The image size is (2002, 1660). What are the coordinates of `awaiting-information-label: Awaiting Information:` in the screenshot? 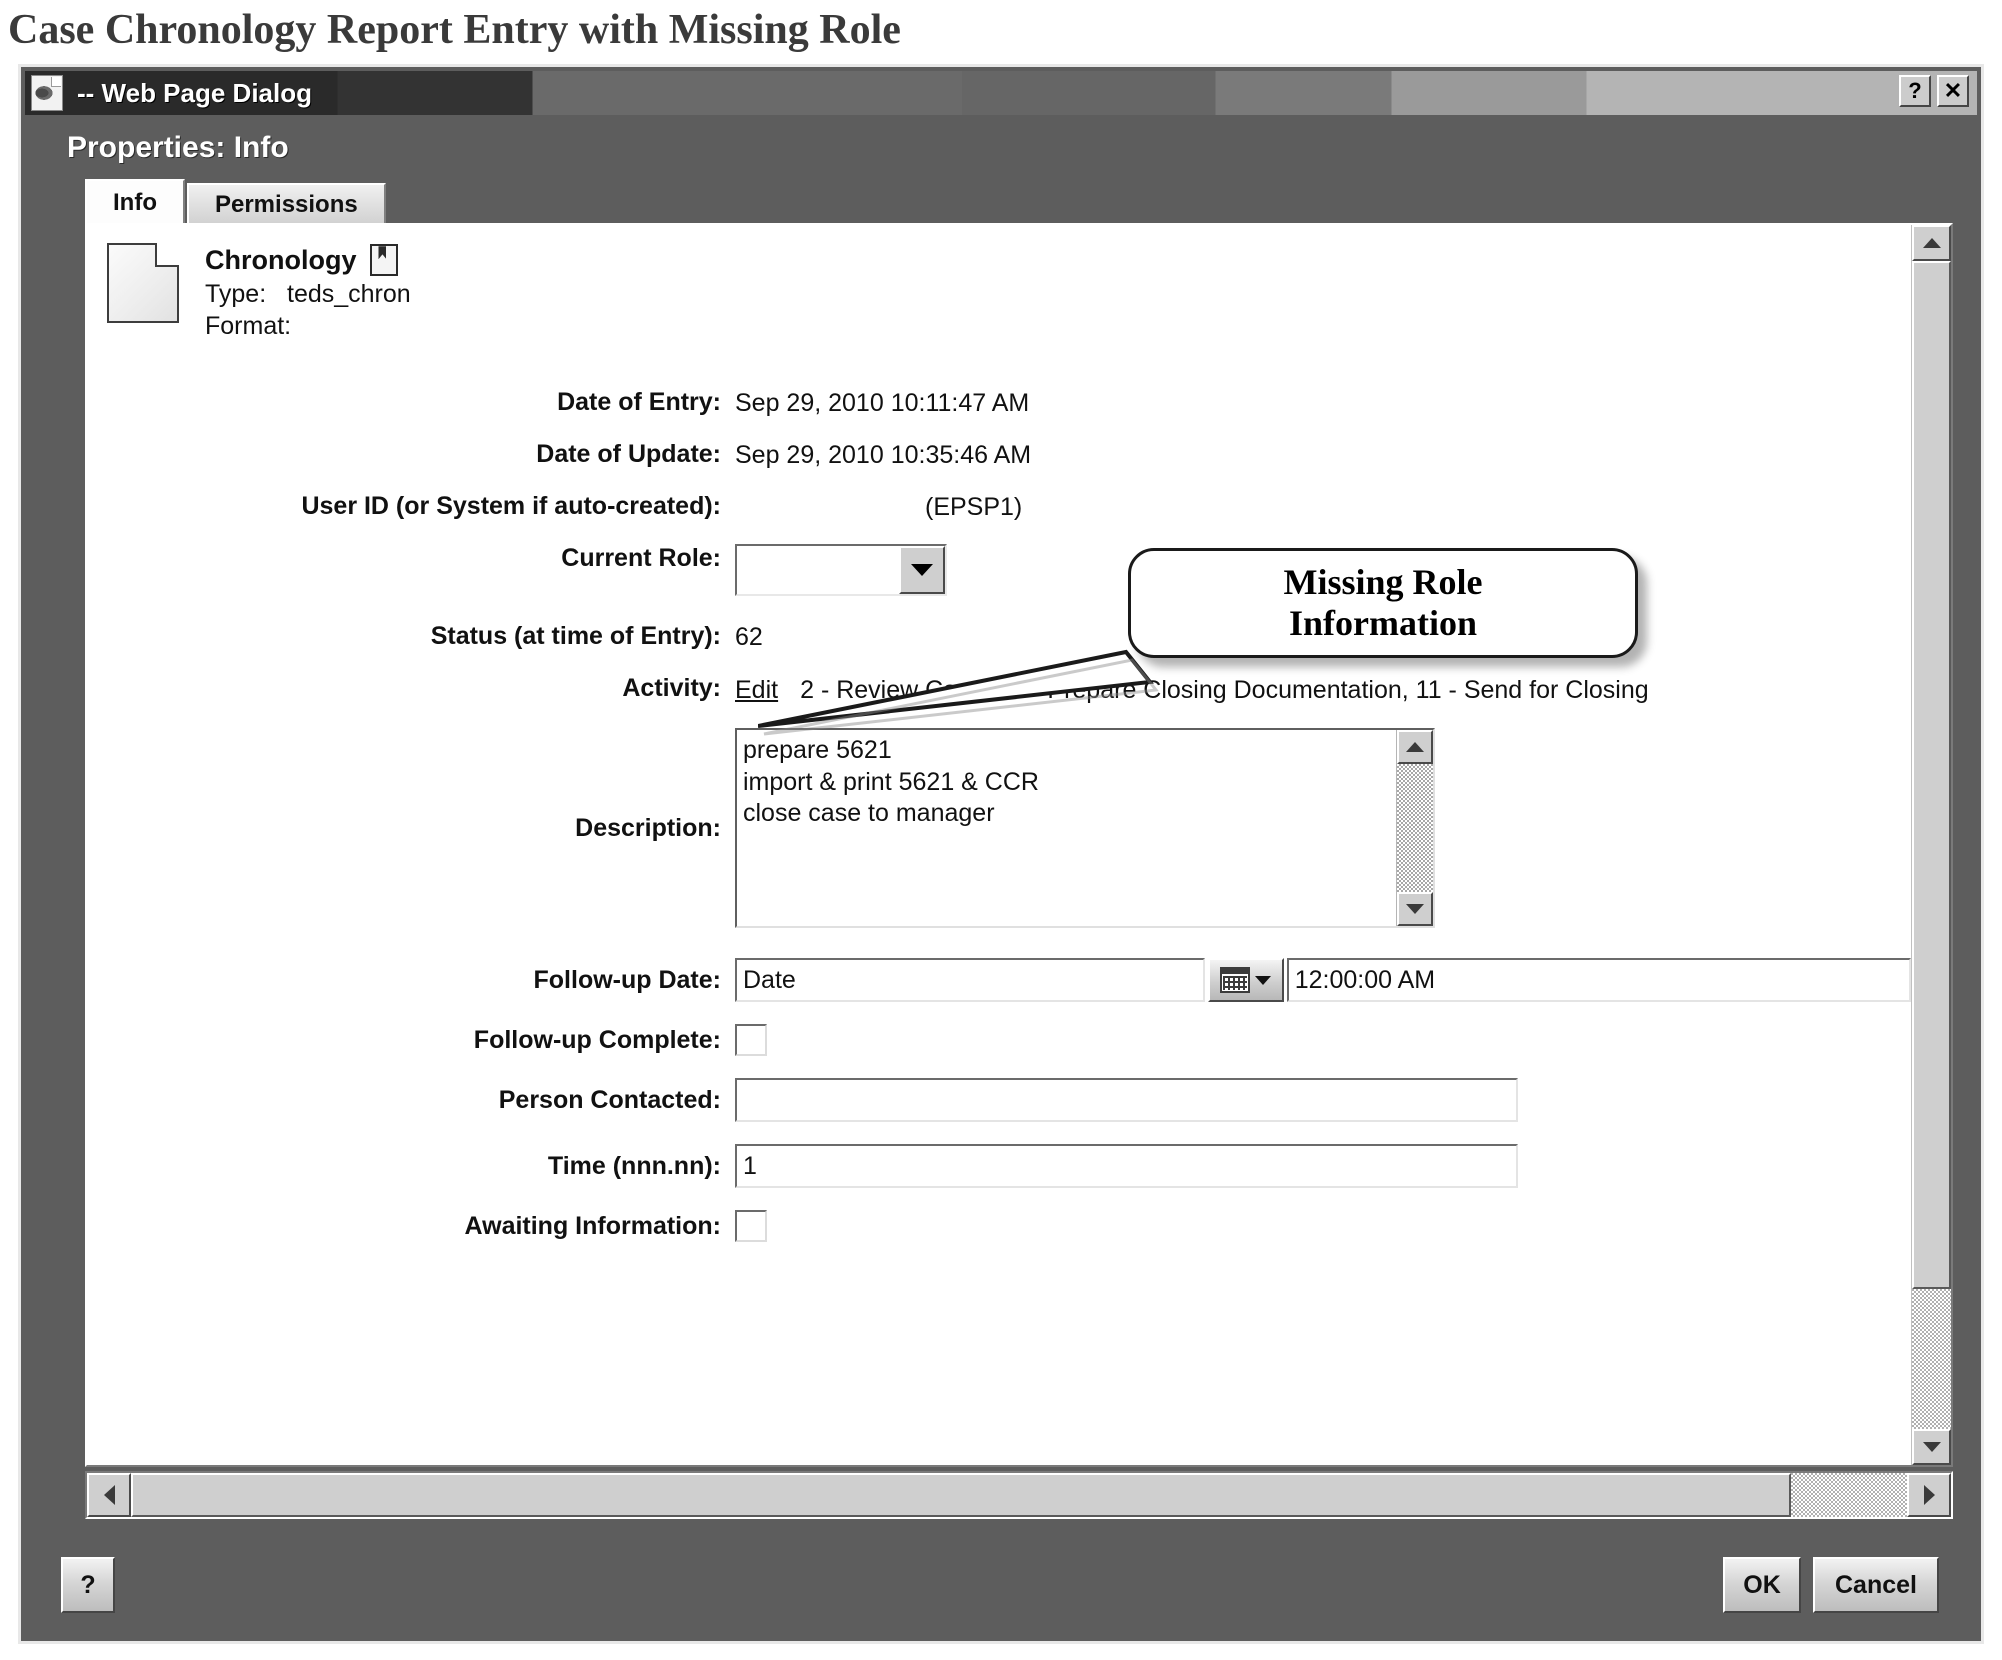 It's located at (592, 1225).